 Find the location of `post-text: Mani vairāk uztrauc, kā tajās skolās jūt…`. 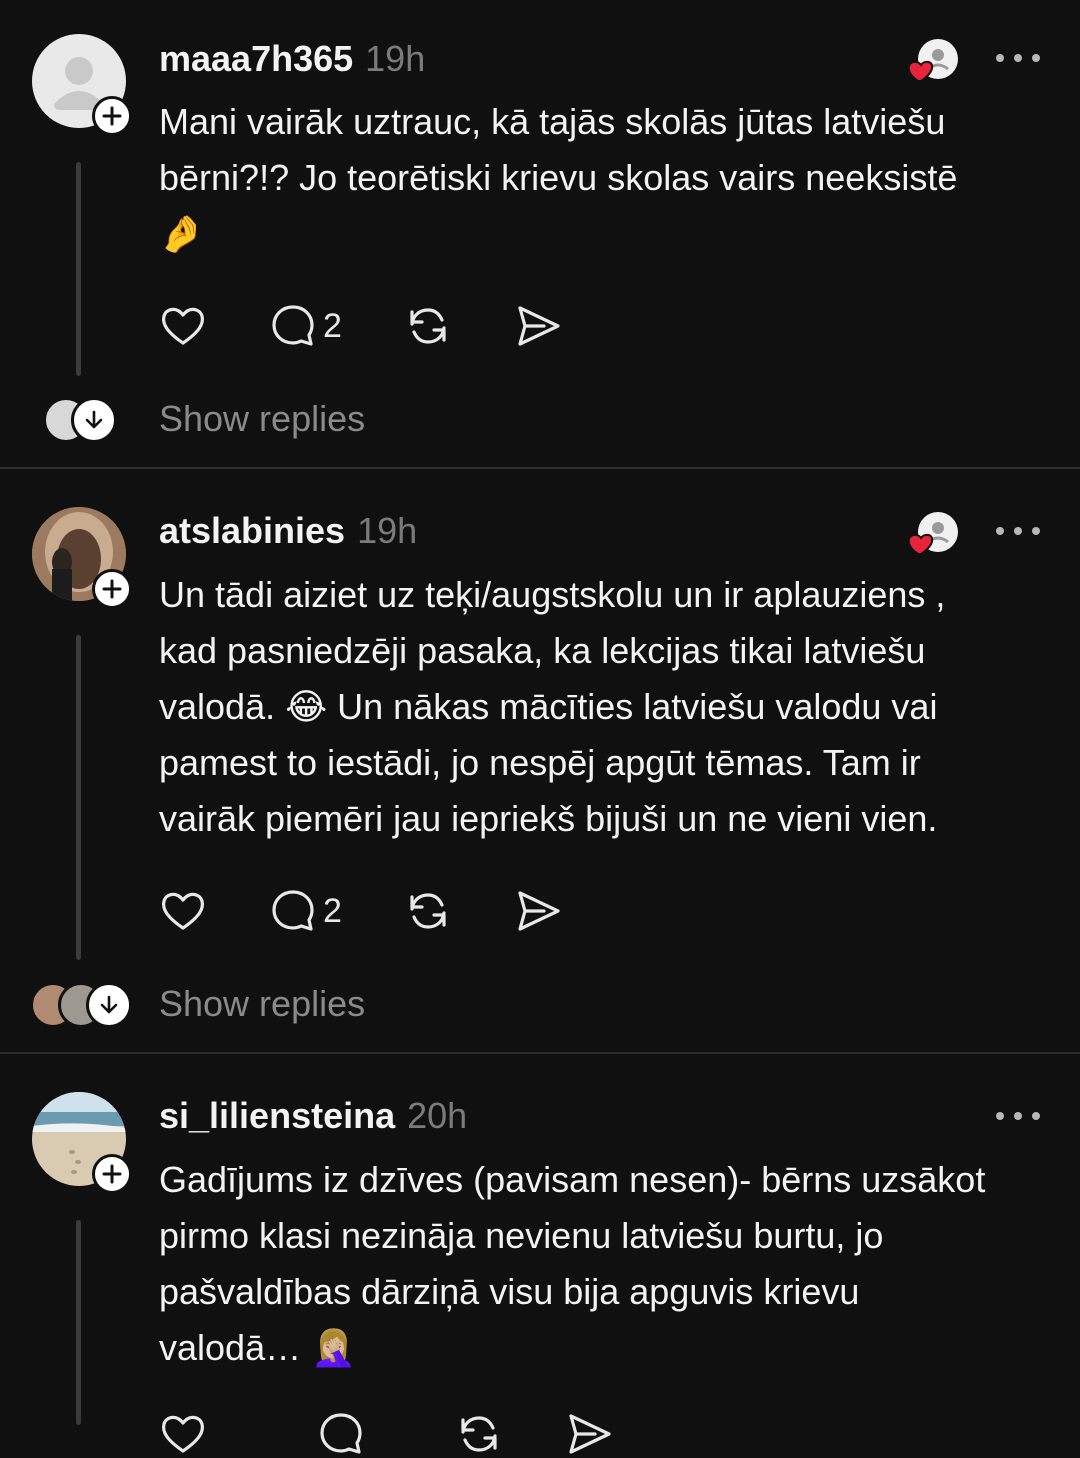

post-text: Mani vairāk uztrauc, kā tajās skolās jūt… is located at coordinates (558, 177).